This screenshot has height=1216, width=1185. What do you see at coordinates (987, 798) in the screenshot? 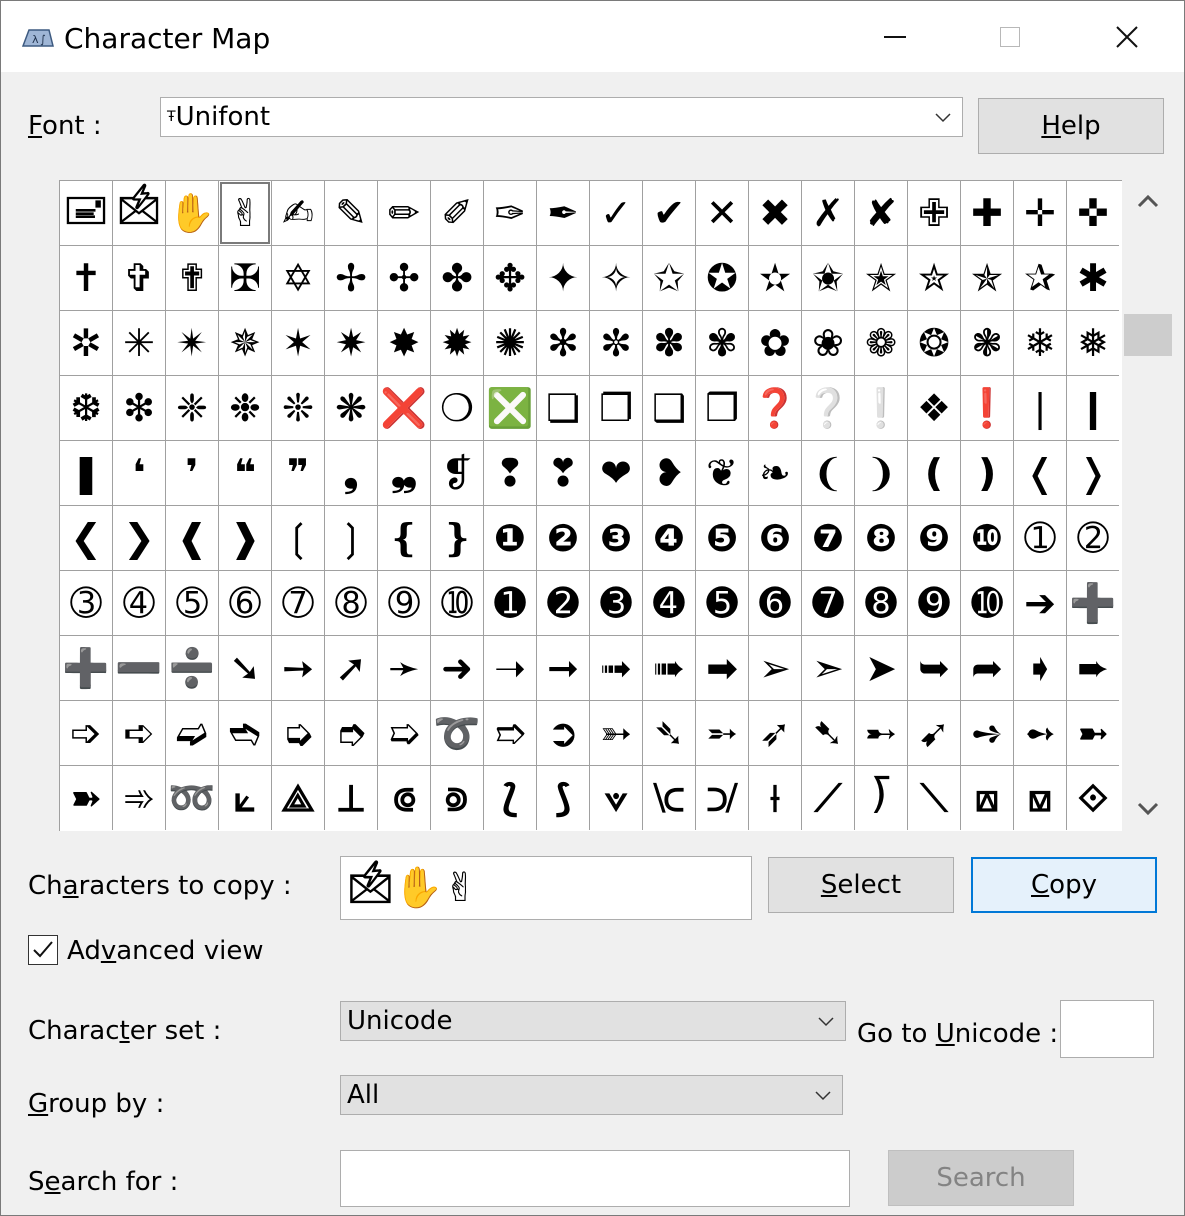
I see `character-cell: ⟎` at bounding box center [987, 798].